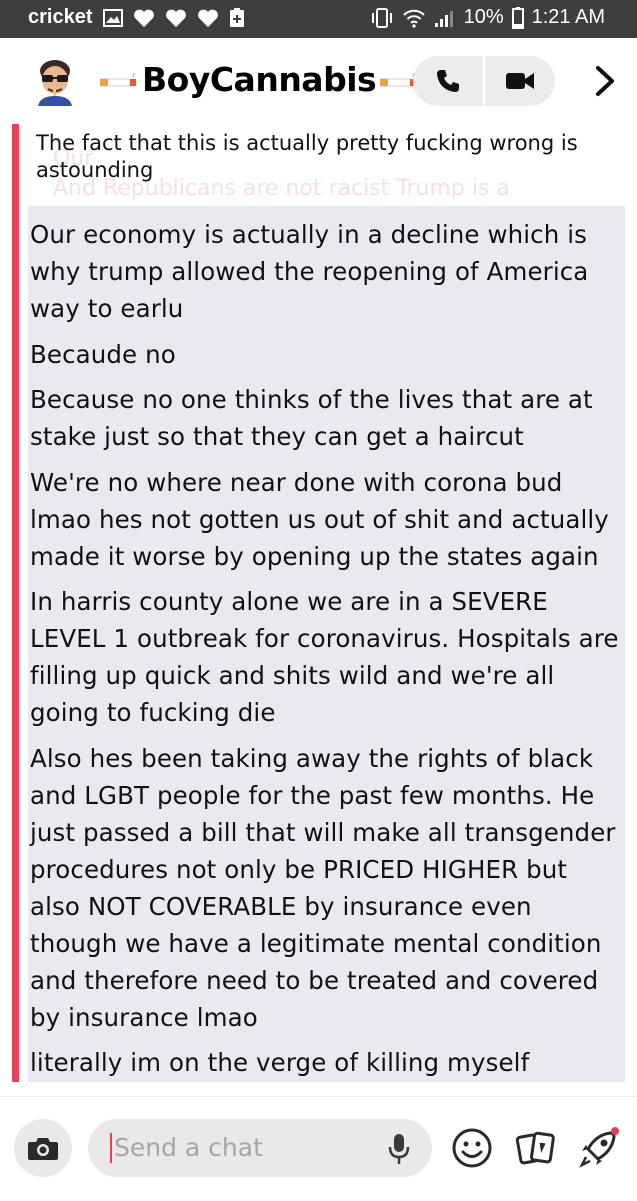 This screenshot has width=637, height=1201. What do you see at coordinates (111, 1148) in the screenshot?
I see `text-cursor` at bounding box center [111, 1148].